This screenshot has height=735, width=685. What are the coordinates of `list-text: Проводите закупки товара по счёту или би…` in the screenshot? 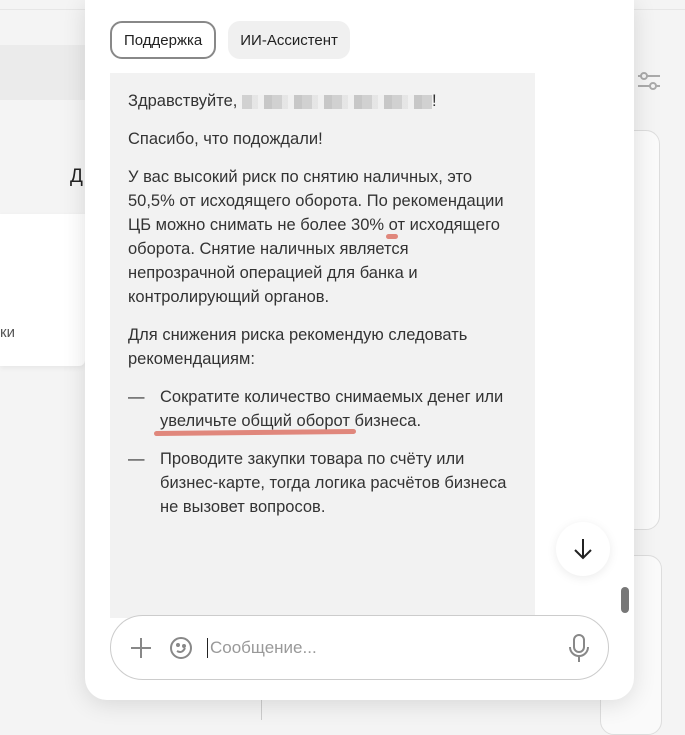 It's located at (333, 483).